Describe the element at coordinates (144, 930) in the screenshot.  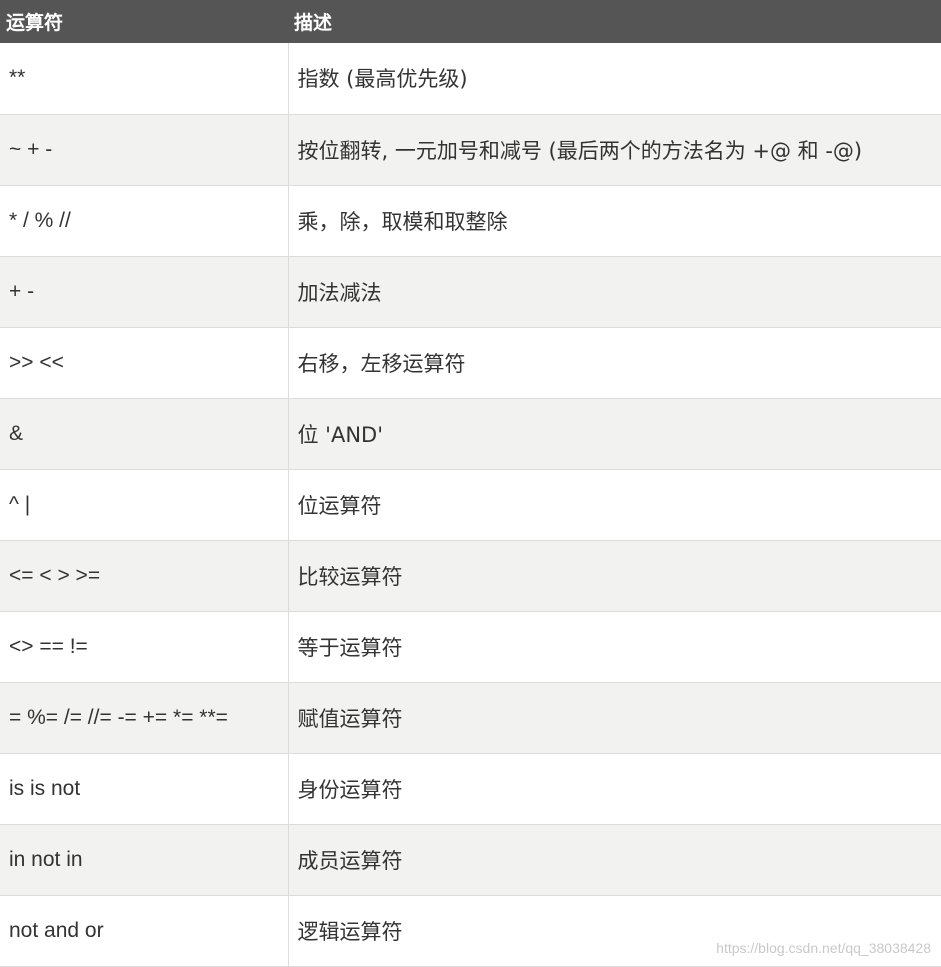
I see `operator-cell: not and or` at that location.